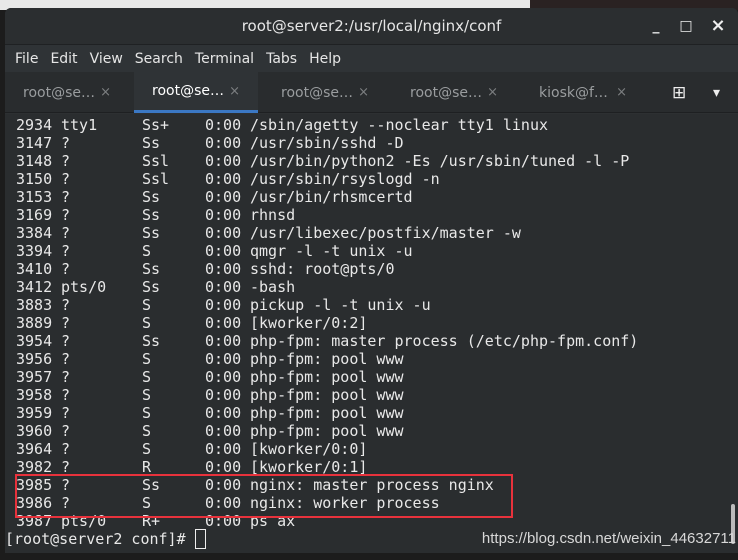 The width and height of the screenshot is (738, 560). I want to click on process-pid: 3147, so click(34, 143).